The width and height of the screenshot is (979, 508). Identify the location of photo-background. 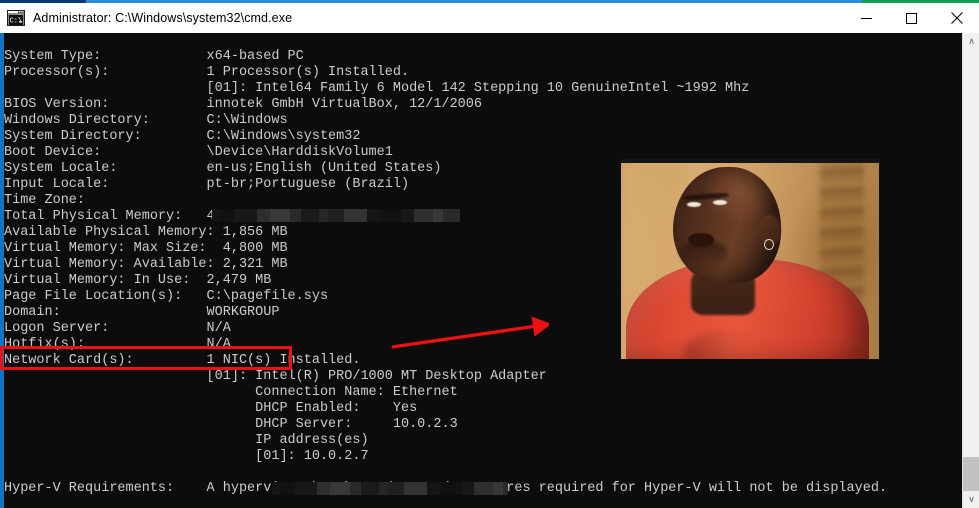
(750, 259).